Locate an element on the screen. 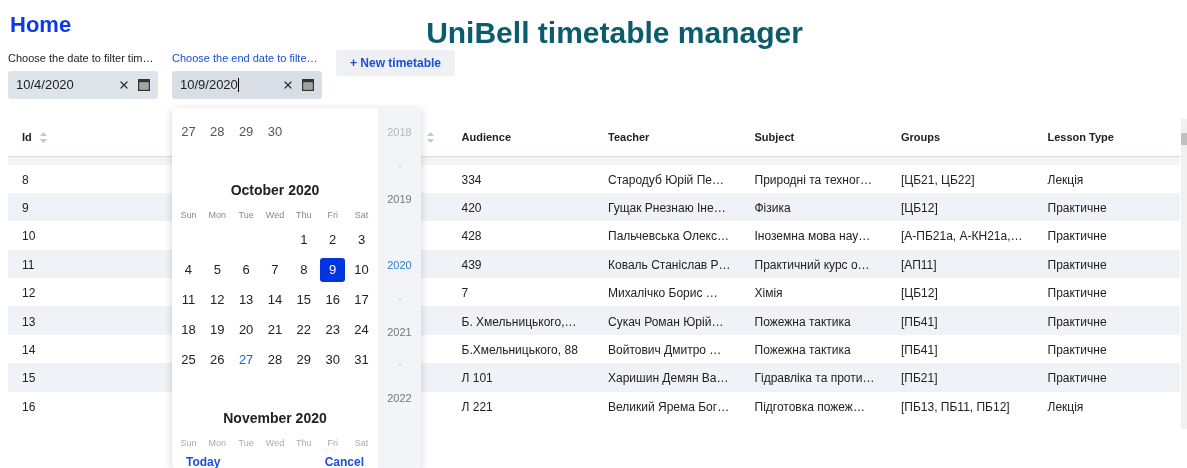  day-cell: 24 is located at coordinates (362, 330).